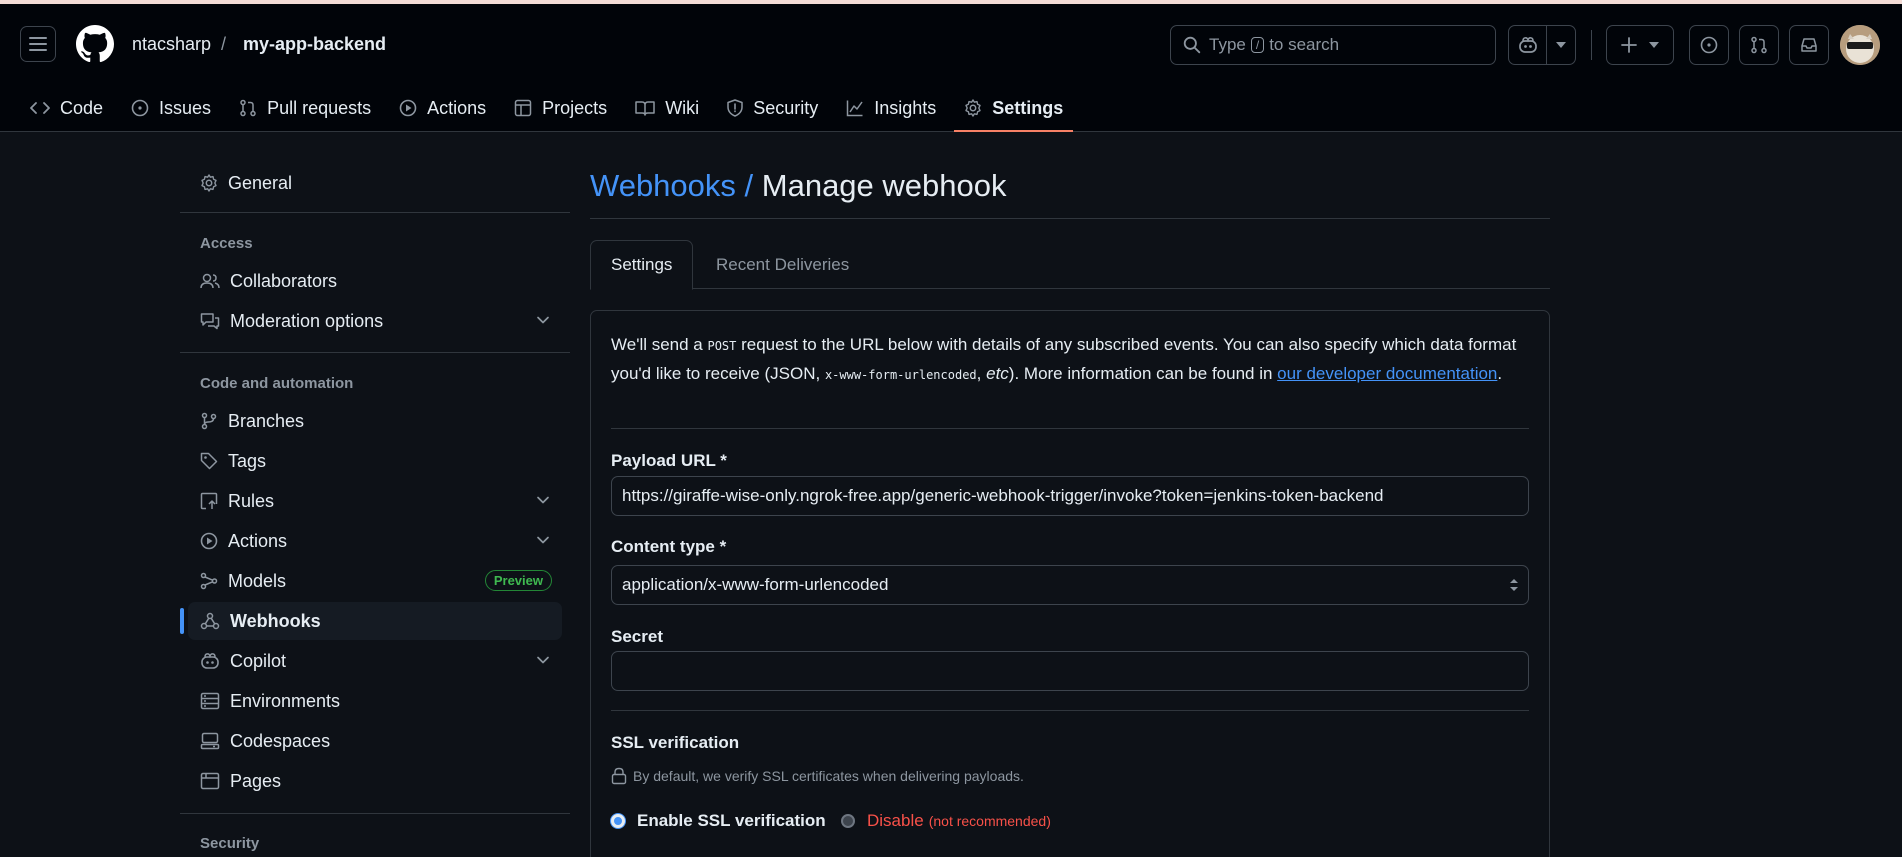  Describe the element at coordinates (669, 460) in the screenshot. I see `payload-url-label: Payload URL *` at that location.